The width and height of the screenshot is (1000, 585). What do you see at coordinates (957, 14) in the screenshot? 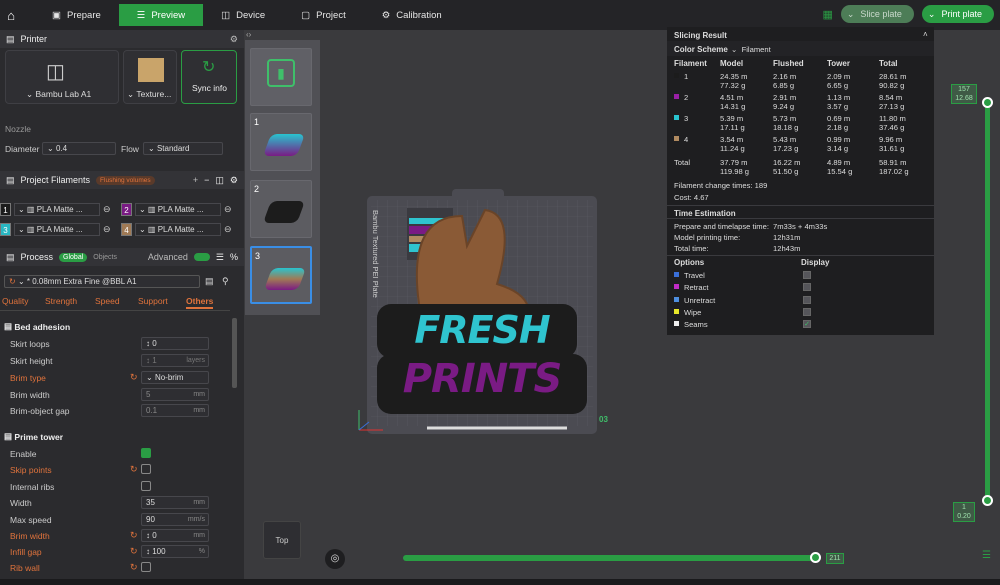
I see `print-plate-button: ⌄ Print plate` at bounding box center [957, 14].